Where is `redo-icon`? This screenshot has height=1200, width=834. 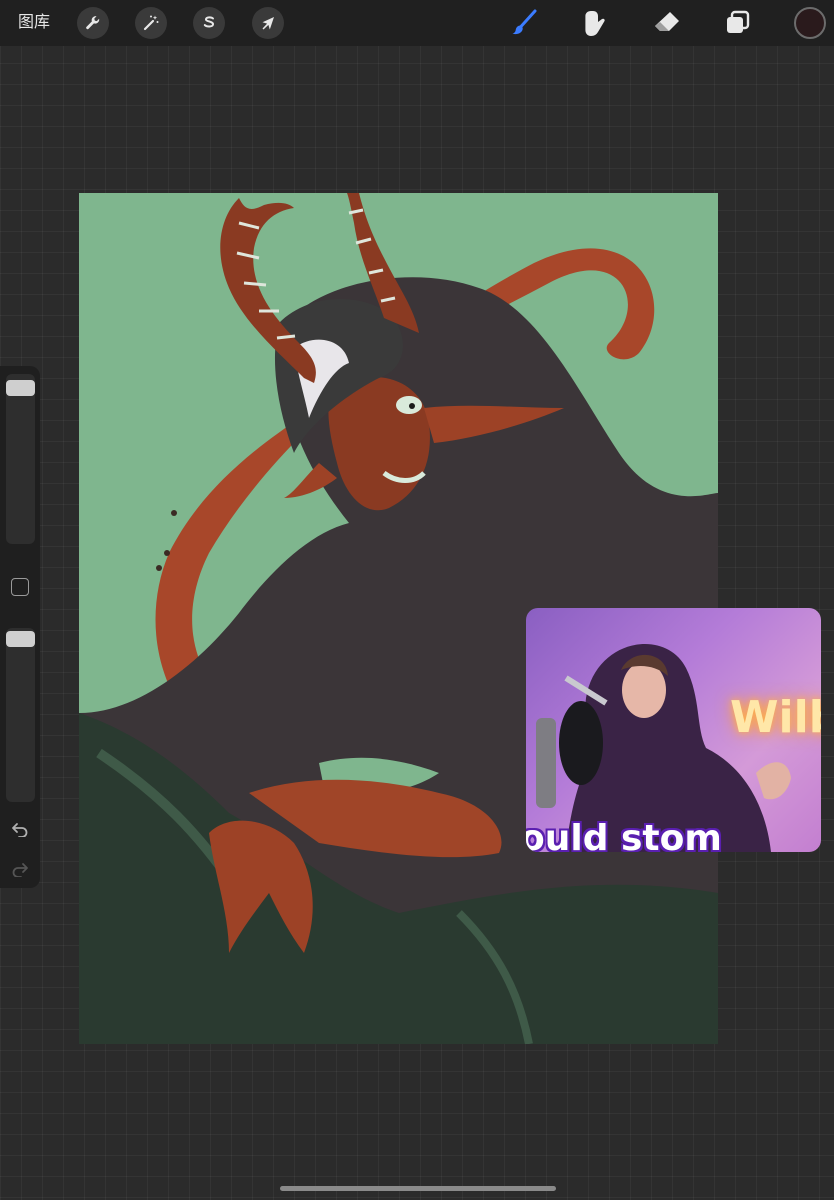
redo-icon is located at coordinates (20, 870).